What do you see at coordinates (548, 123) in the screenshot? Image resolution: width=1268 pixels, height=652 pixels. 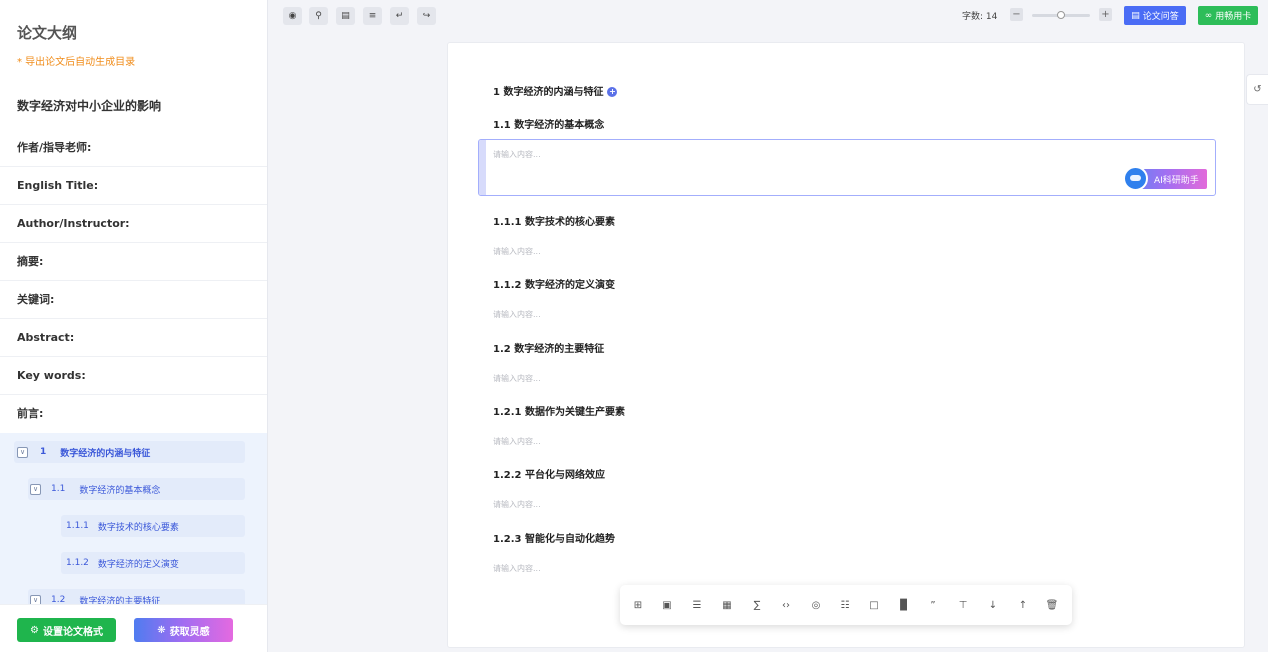 I see `heading-1-1: 1.1 数字经济的基本概念` at bounding box center [548, 123].